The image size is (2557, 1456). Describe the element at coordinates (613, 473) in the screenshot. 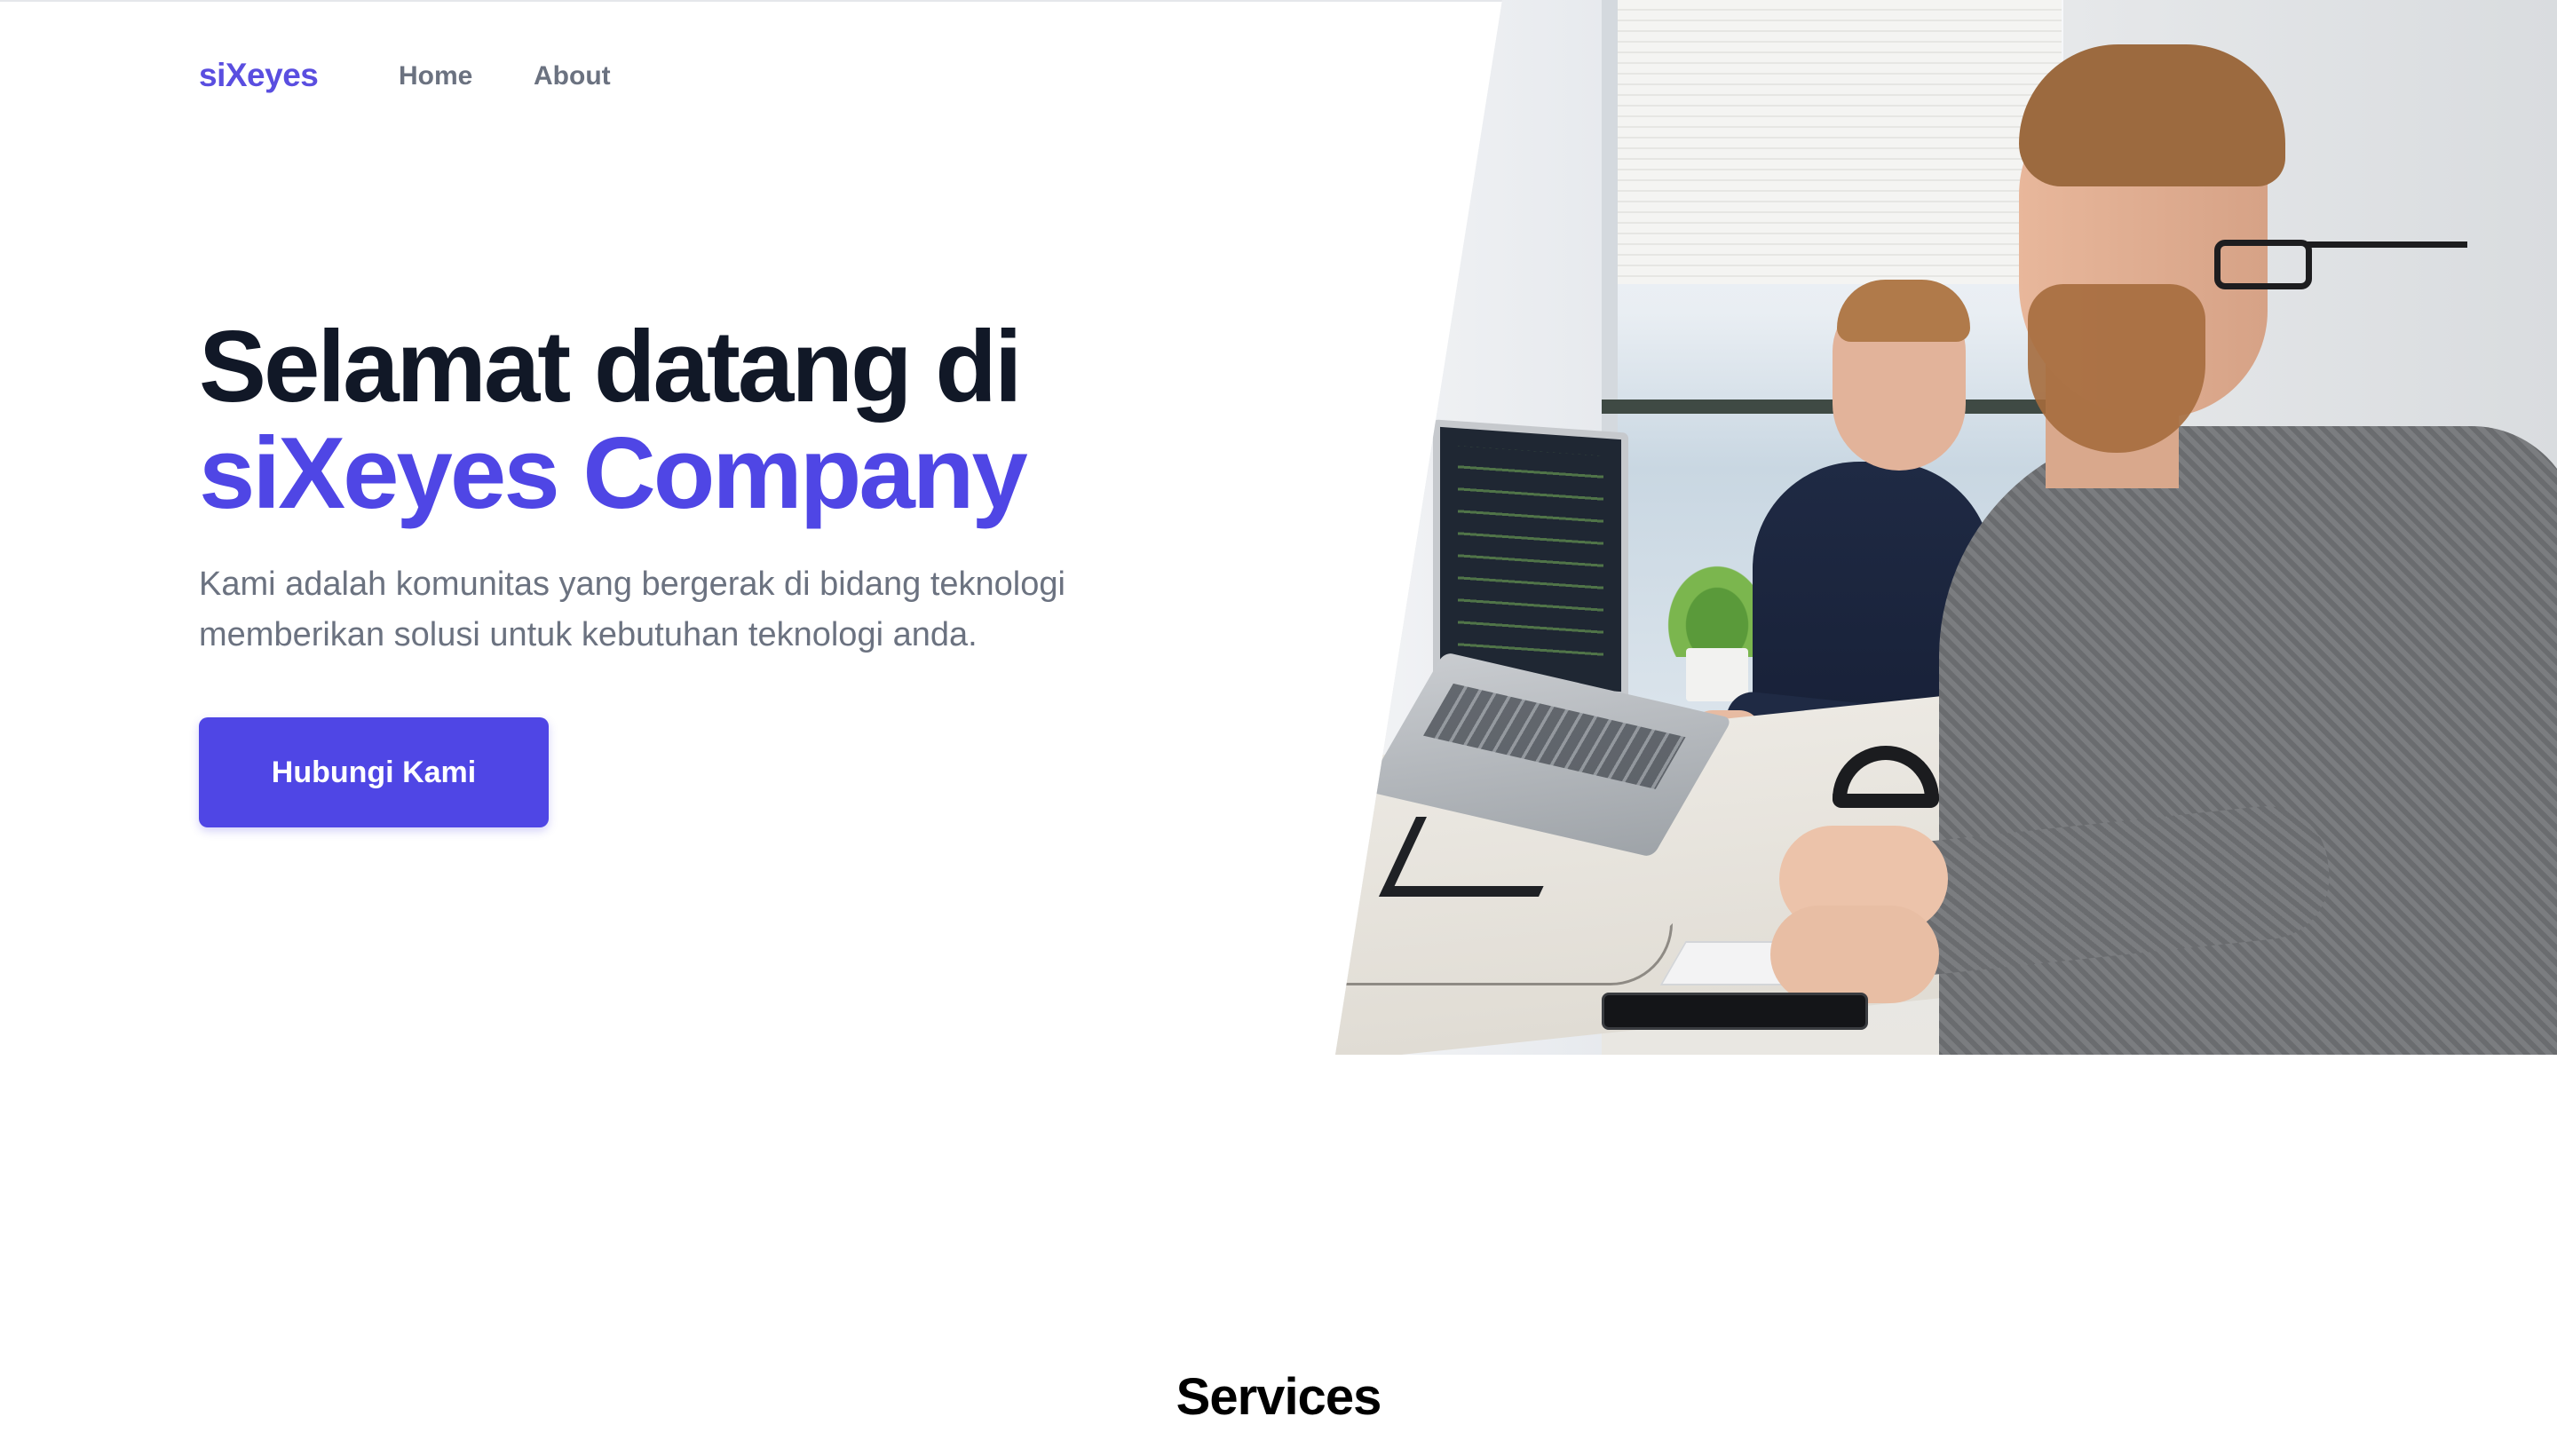

I see `hero-title-company: siXeyes Company` at that location.